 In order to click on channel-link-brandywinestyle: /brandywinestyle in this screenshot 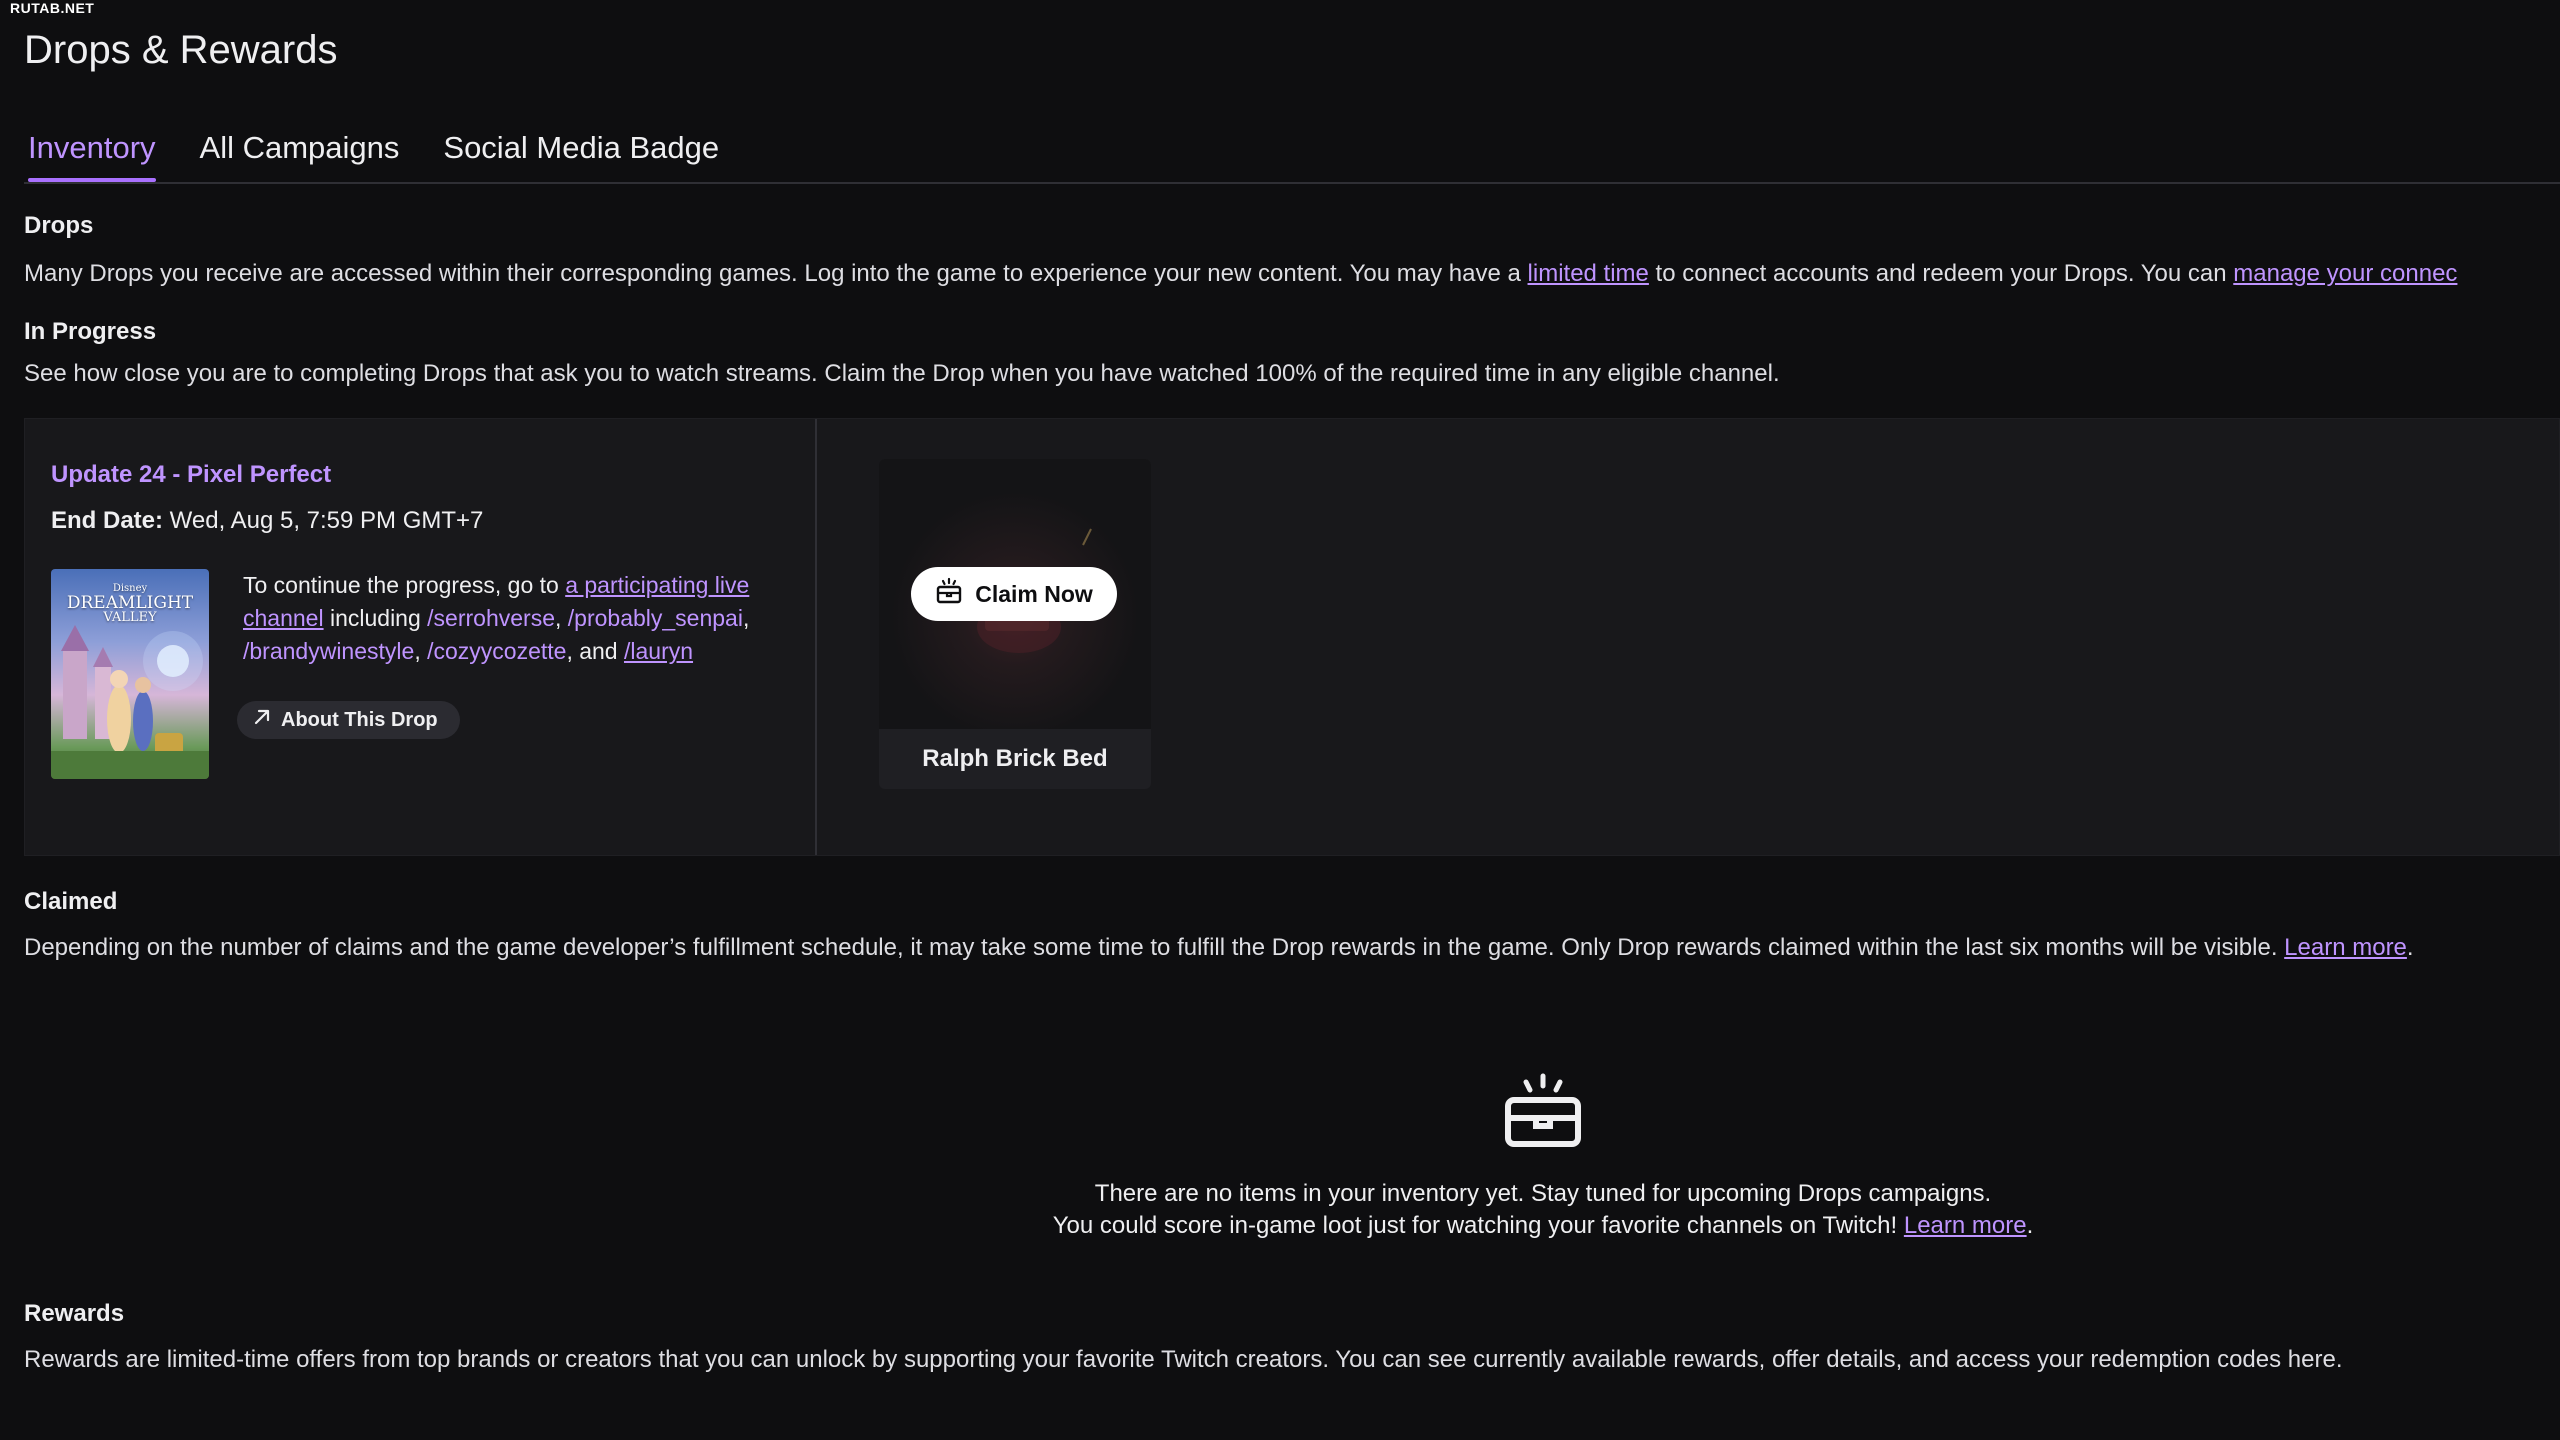, I will do `click(328, 651)`.